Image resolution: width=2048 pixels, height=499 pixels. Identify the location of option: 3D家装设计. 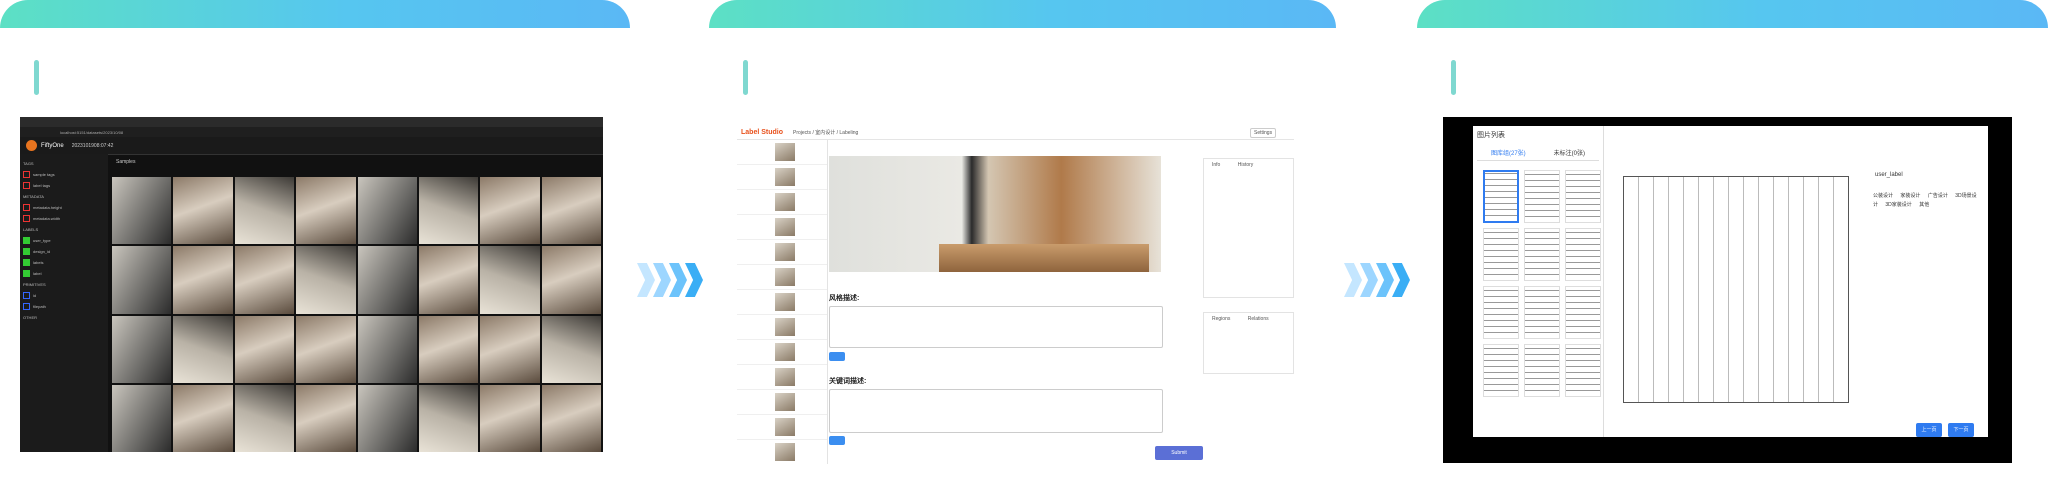
(1898, 205).